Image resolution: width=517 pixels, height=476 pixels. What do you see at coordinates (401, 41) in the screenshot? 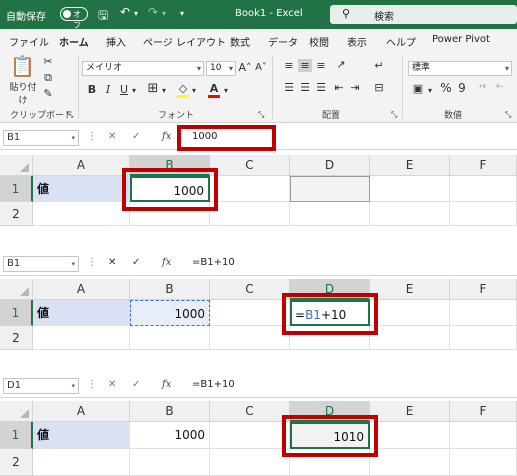
I see `tab-help: ヘルプ` at bounding box center [401, 41].